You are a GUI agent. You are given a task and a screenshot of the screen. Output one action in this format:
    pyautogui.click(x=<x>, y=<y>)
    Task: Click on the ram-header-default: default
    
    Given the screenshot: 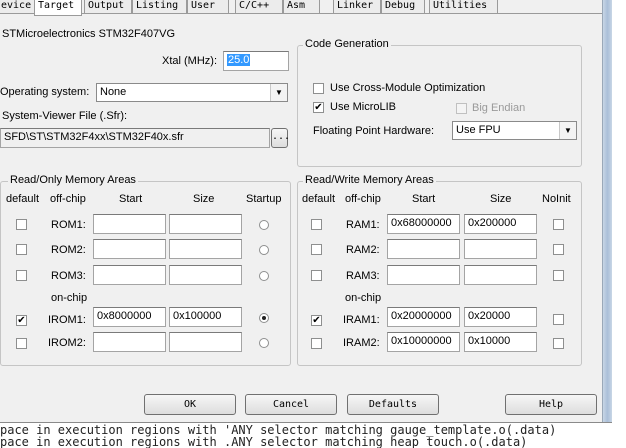 What is the action you would take?
    pyautogui.click(x=319, y=199)
    